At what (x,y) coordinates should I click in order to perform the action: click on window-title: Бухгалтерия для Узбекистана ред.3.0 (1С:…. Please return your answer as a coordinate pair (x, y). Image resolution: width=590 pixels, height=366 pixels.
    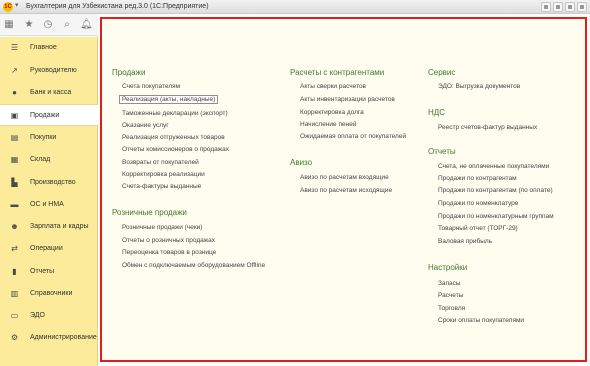
    Looking at the image, I should click on (117, 6).